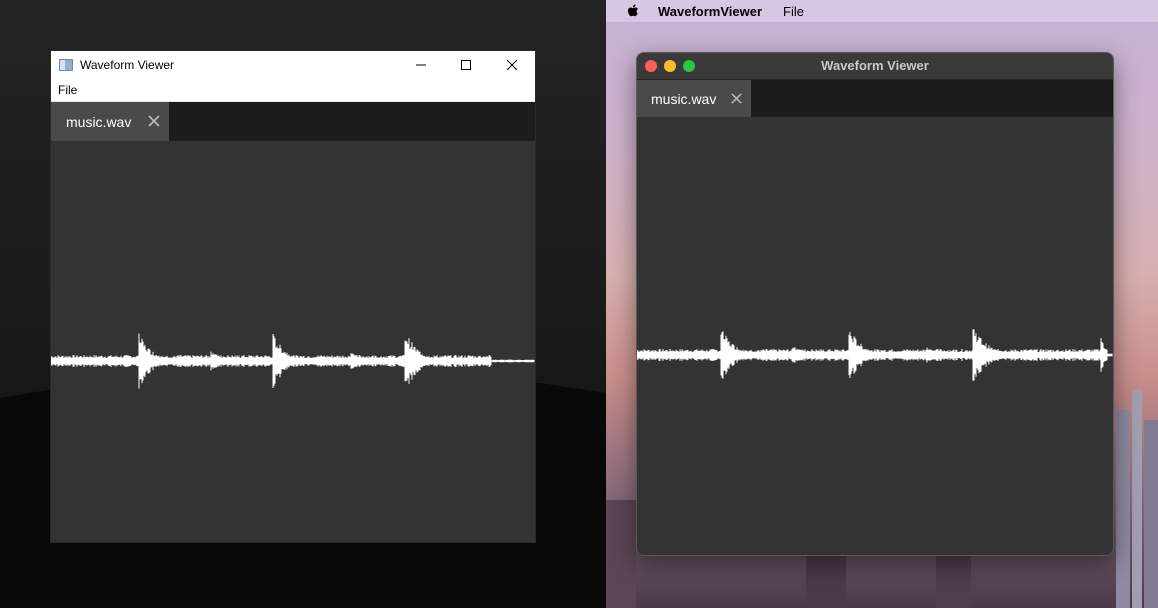 This screenshot has width=1158, height=608. Describe the element at coordinates (882, 11) in the screenshot. I see `mac-menu-bar: WaveformViewer File` at that location.